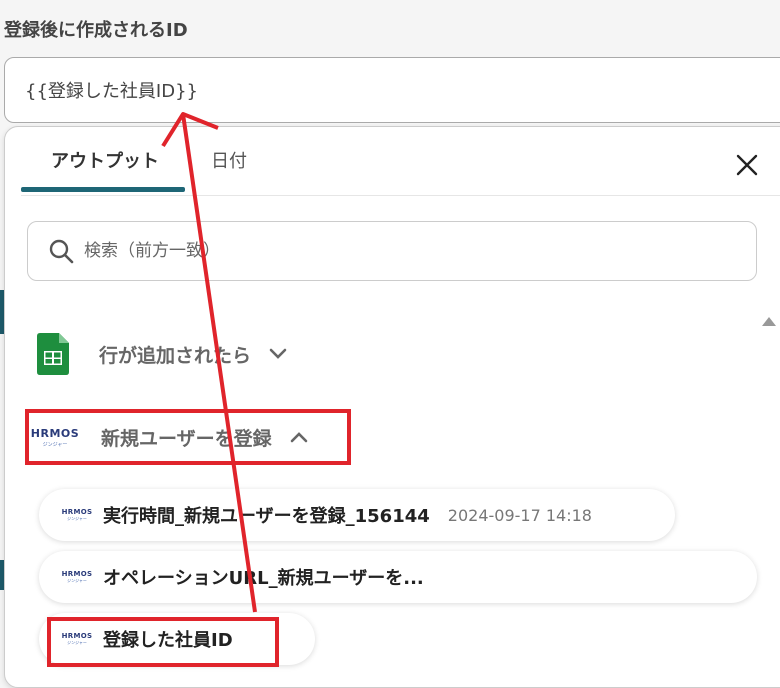 This screenshot has width=780, height=688. I want to click on google-sheets-icon, so click(53, 354).